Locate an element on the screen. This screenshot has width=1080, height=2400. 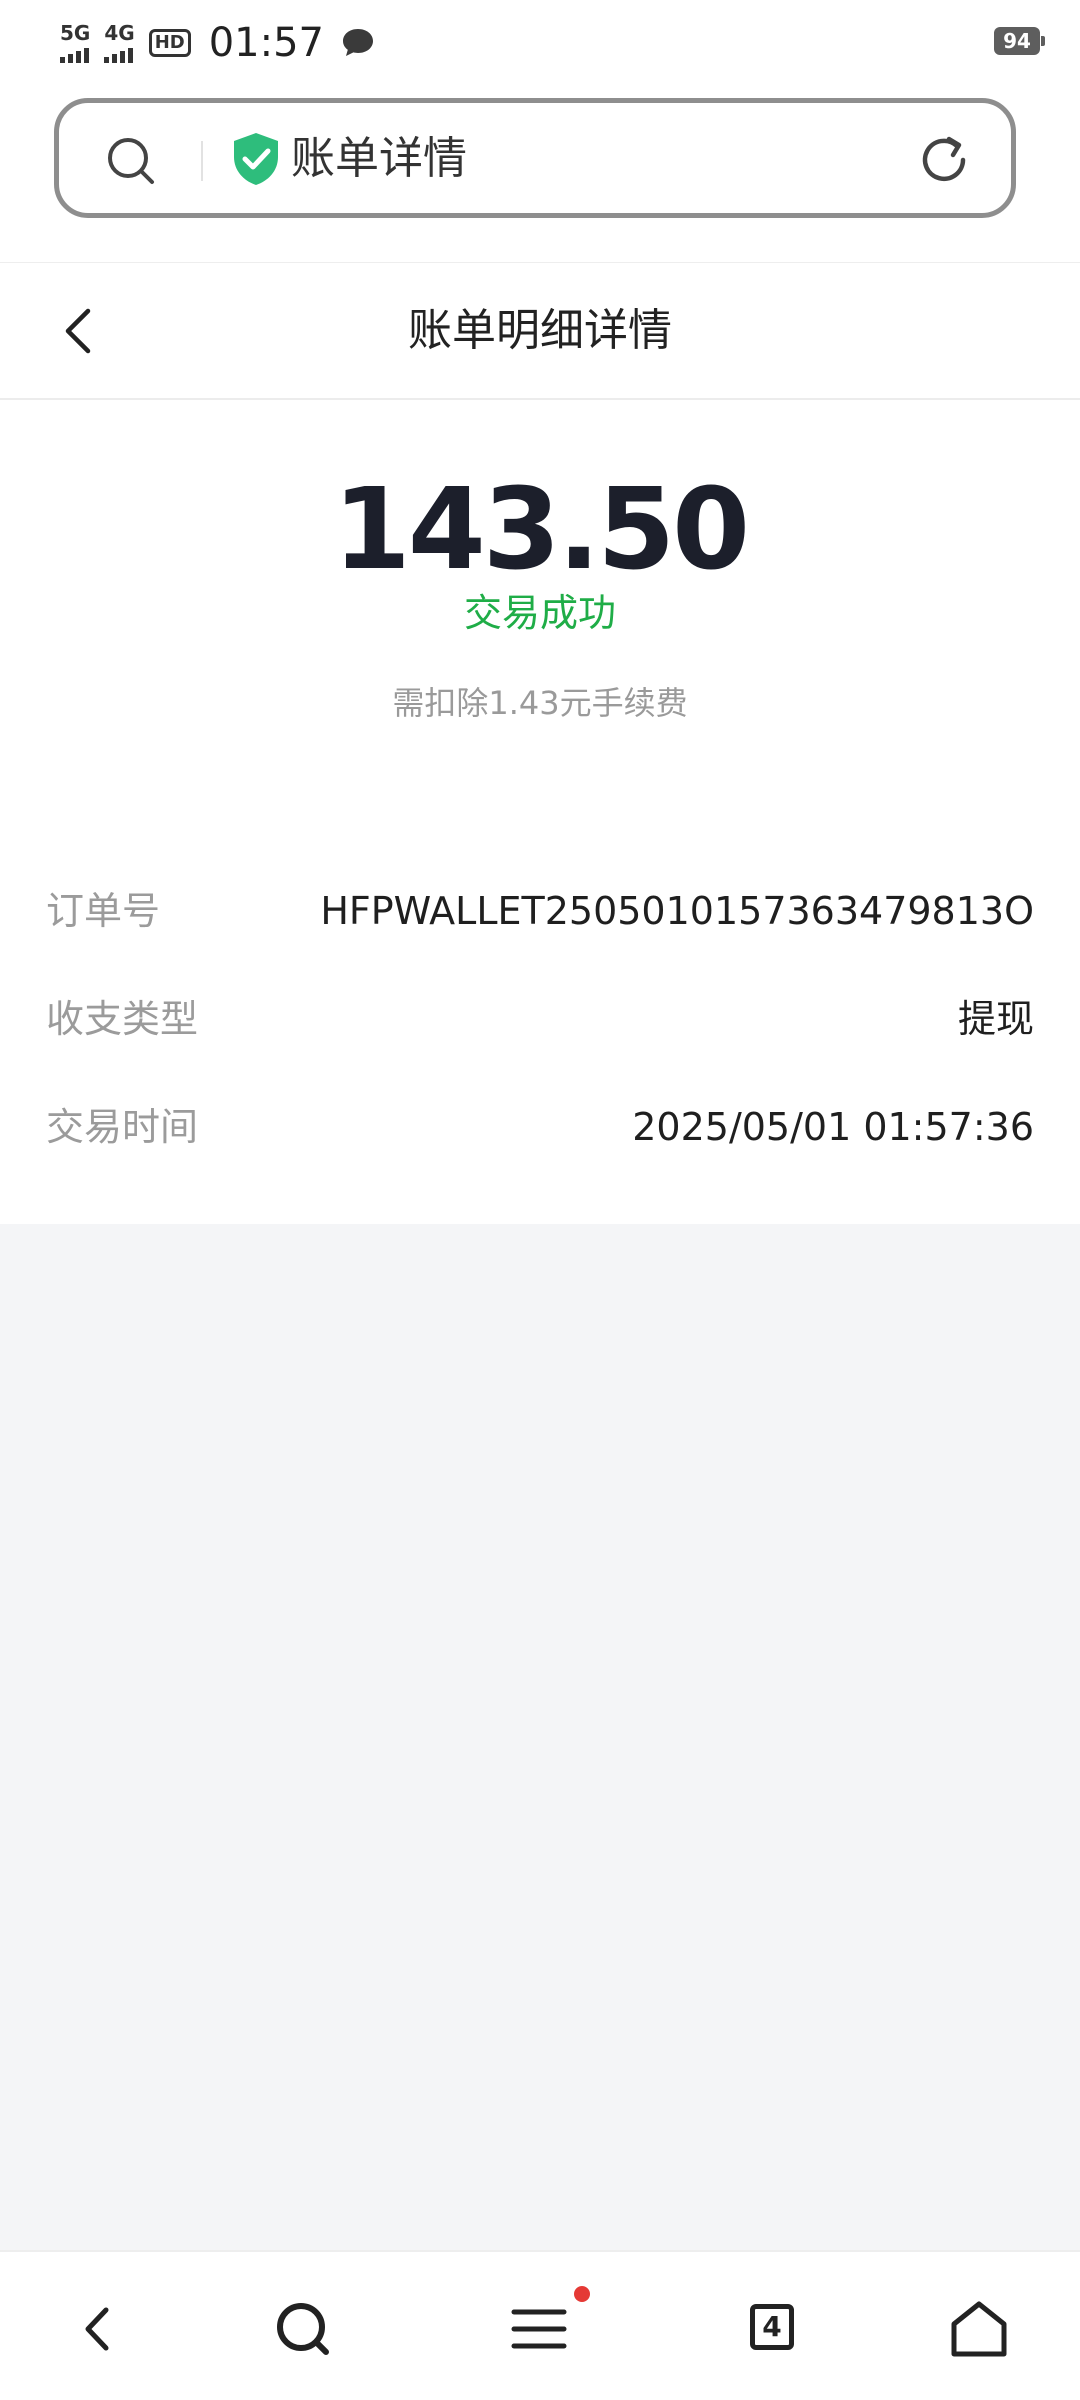
address-divider is located at coordinates (202, 161).